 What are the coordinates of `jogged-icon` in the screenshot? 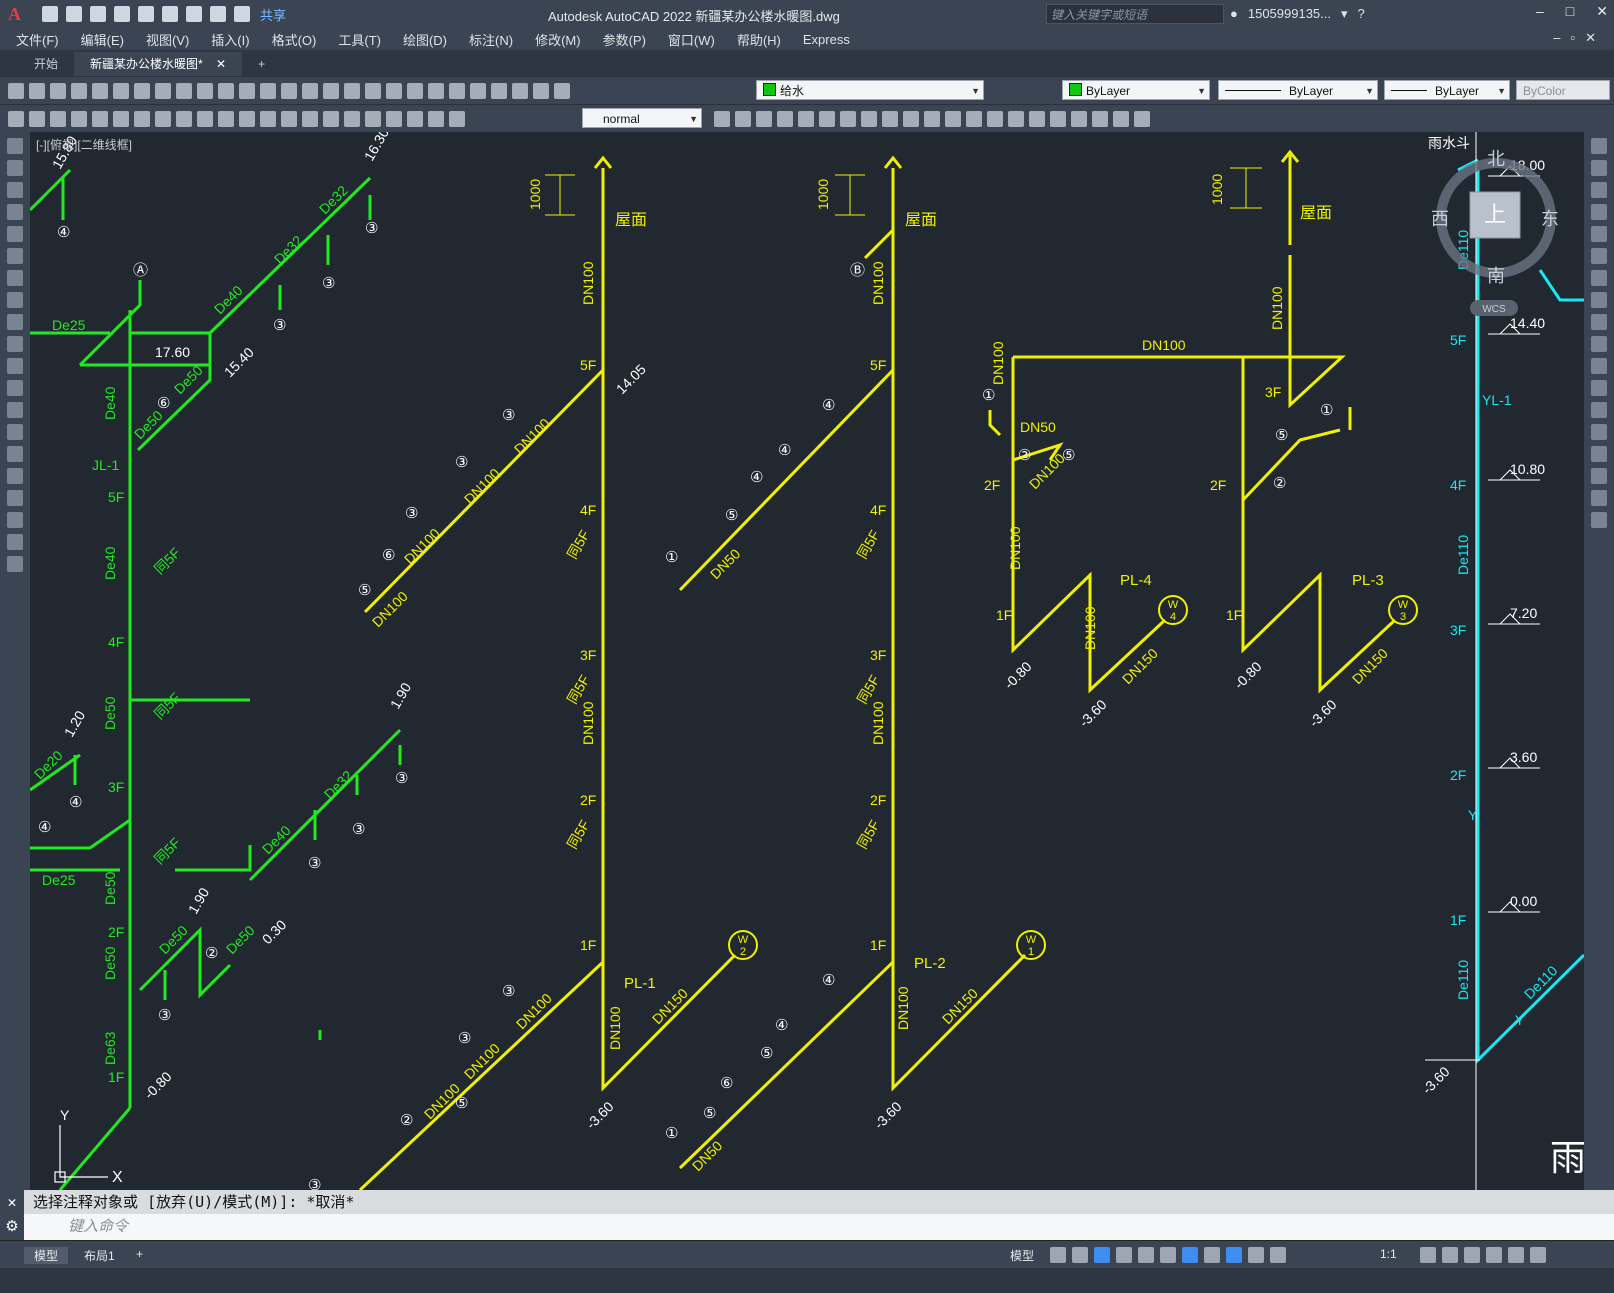 It's located at (184, 119).